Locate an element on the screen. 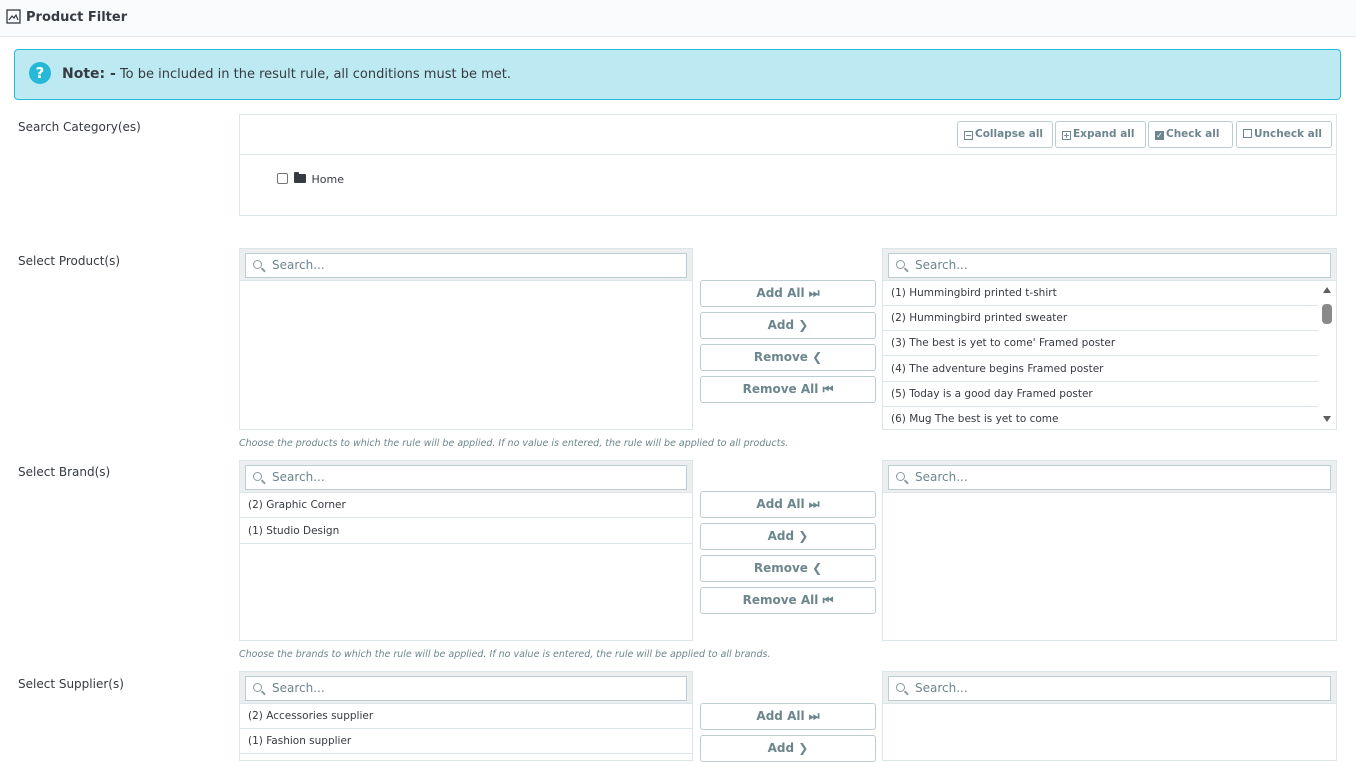 This screenshot has height=762, width=1356. list-item: (2) Accessories supplier is located at coordinates (466, 716).